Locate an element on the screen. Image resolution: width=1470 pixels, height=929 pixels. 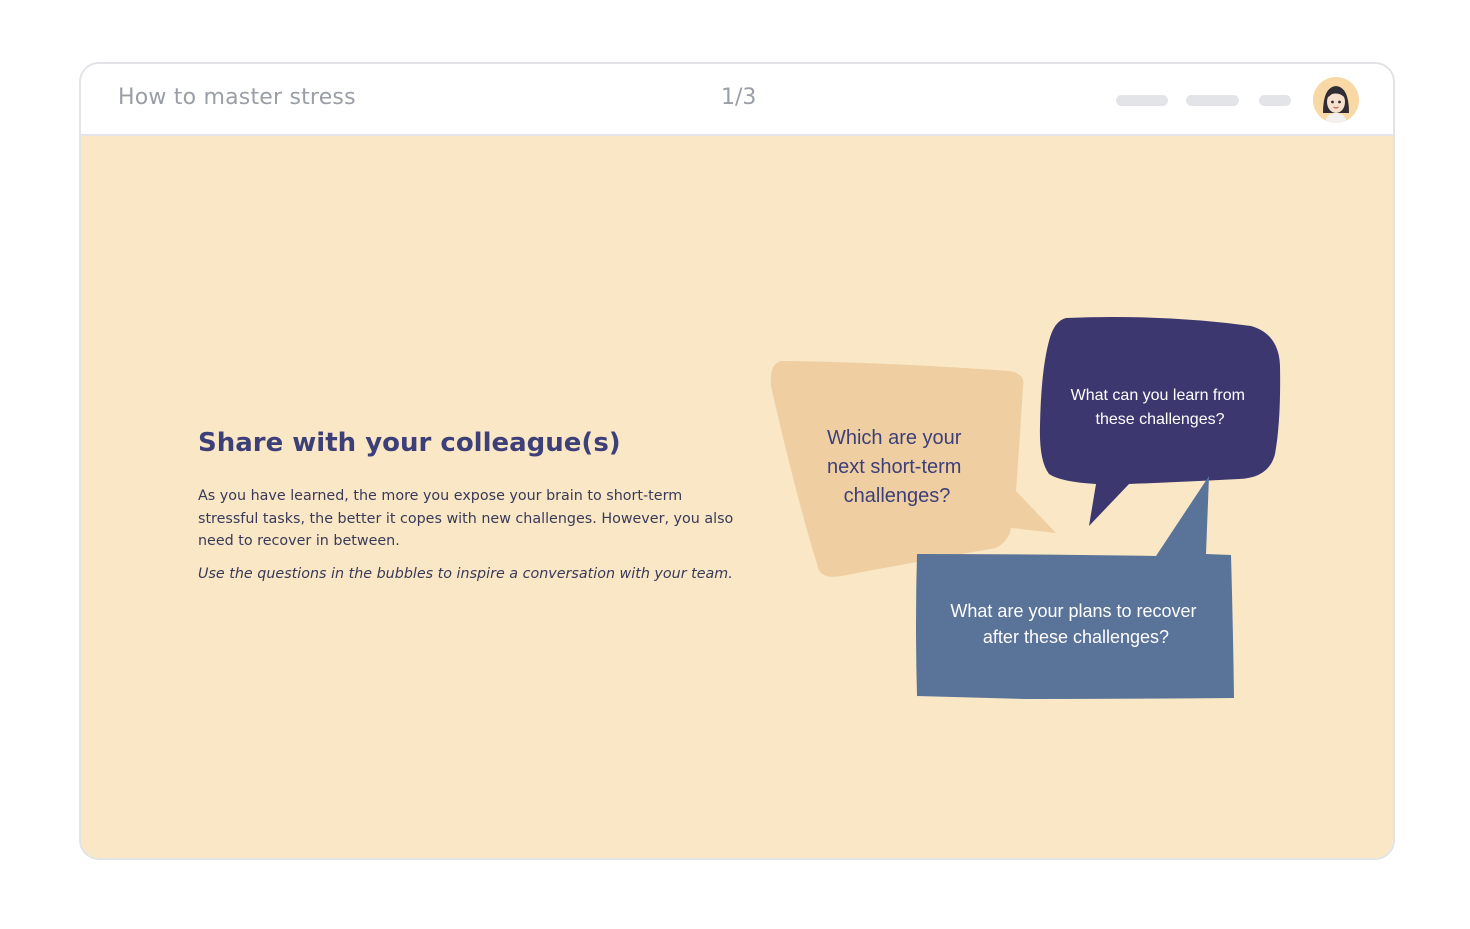
top-bar: How to master stress 1/3 is located at coordinates (737, 100).